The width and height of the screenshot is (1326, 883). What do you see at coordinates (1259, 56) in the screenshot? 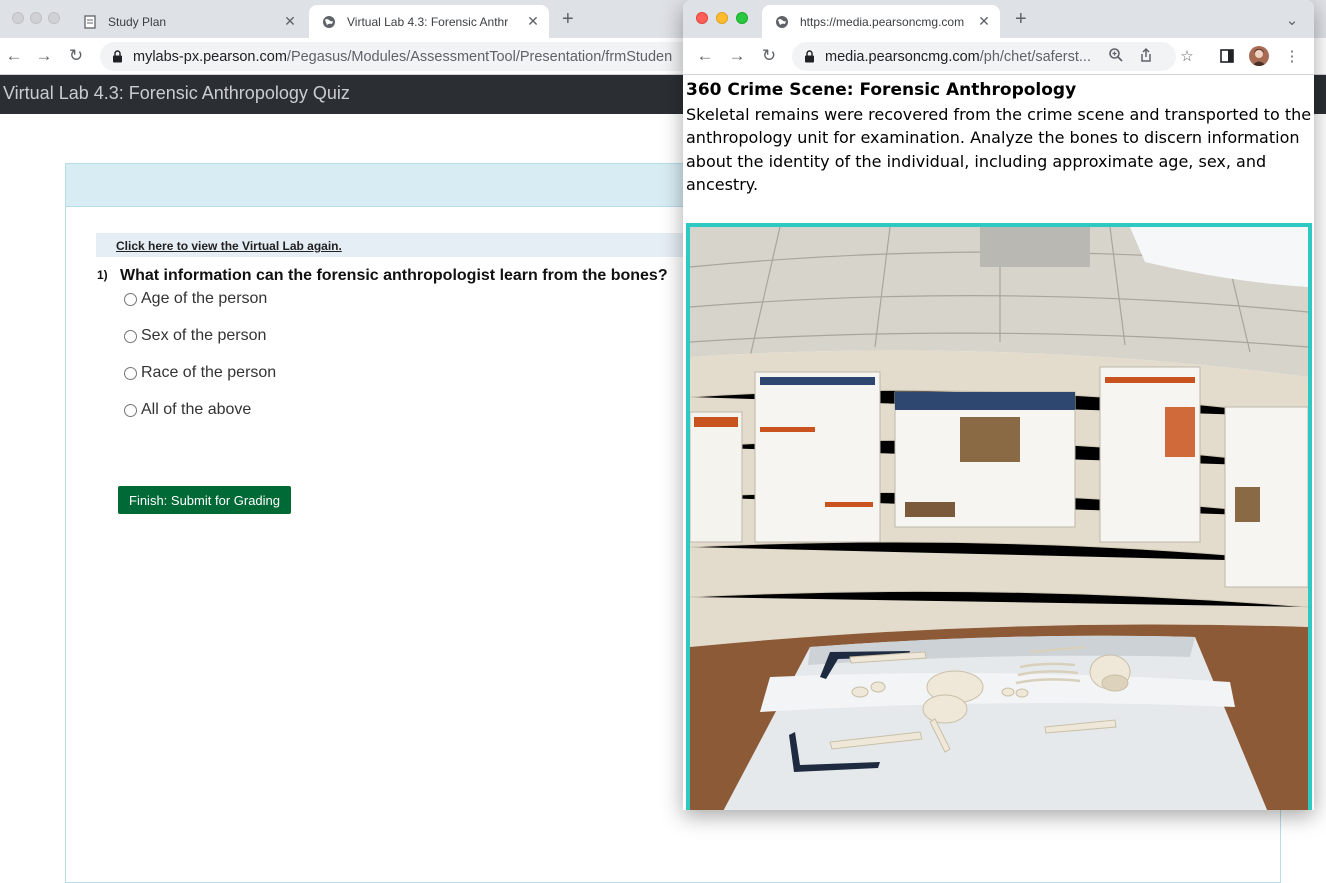
I see `avatar` at bounding box center [1259, 56].